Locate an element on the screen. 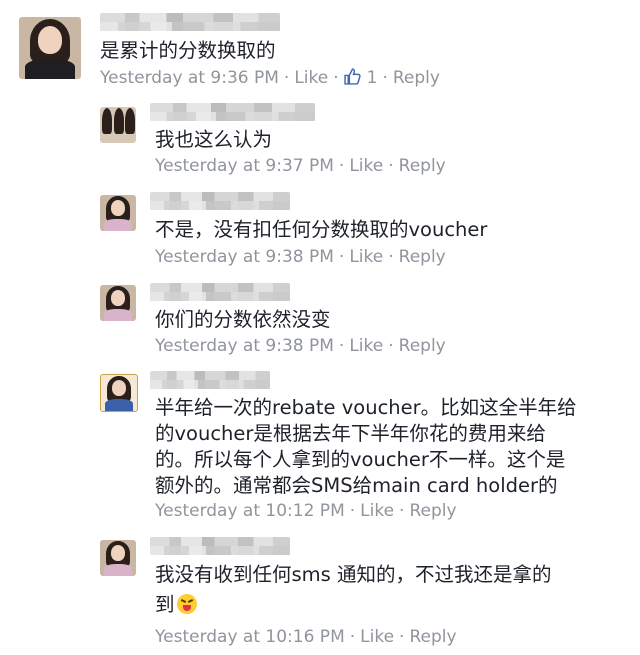  tongue-out-emoji is located at coordinates (186, 604).